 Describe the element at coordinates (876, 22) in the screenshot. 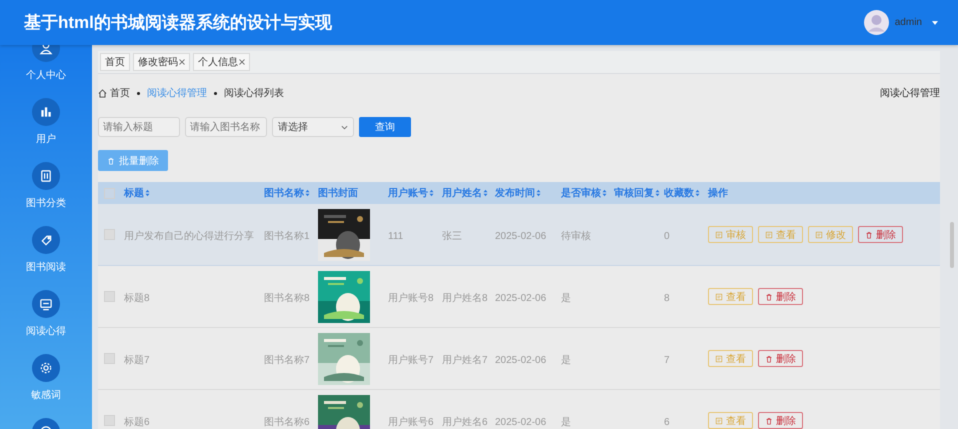

I see `avatar-icon` at that location.